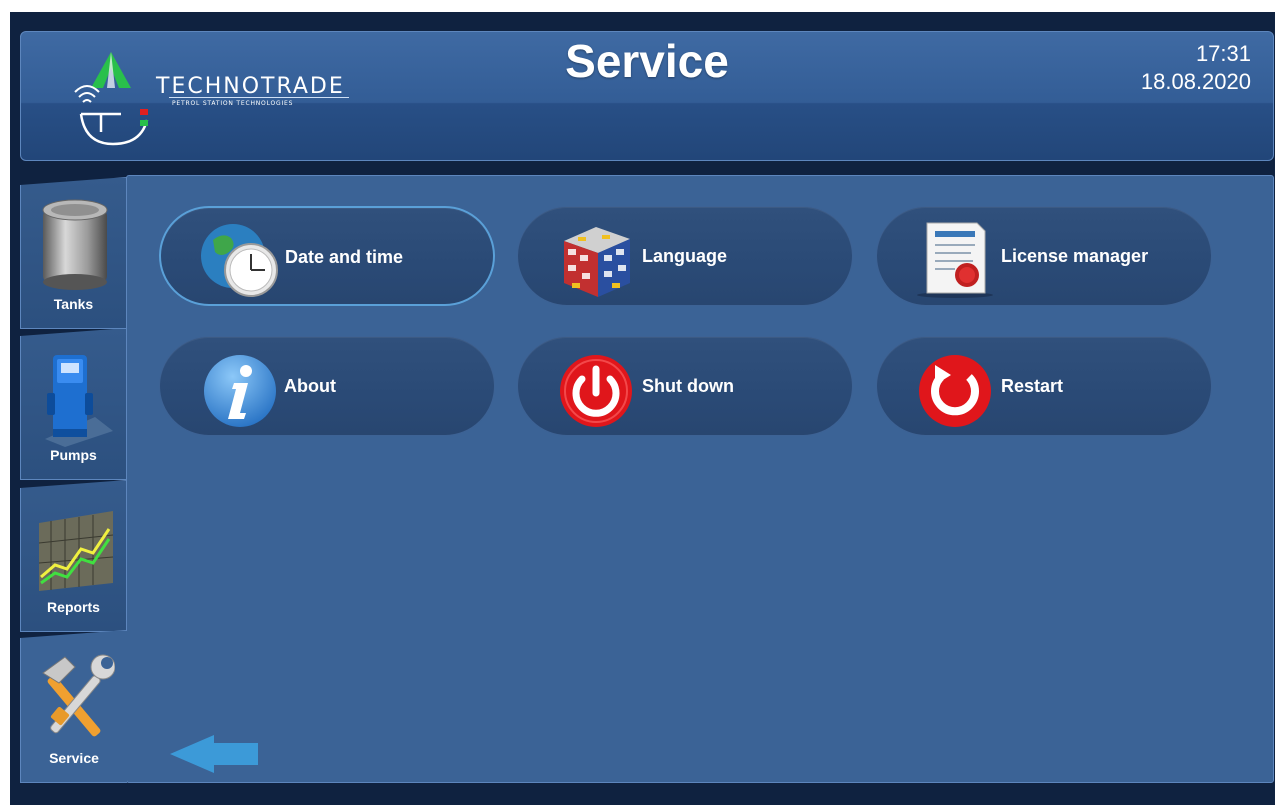 The height and width of the screenshot is (805, 1275). I want to click on sidebar-item-label: Reports, so click(73, 607).